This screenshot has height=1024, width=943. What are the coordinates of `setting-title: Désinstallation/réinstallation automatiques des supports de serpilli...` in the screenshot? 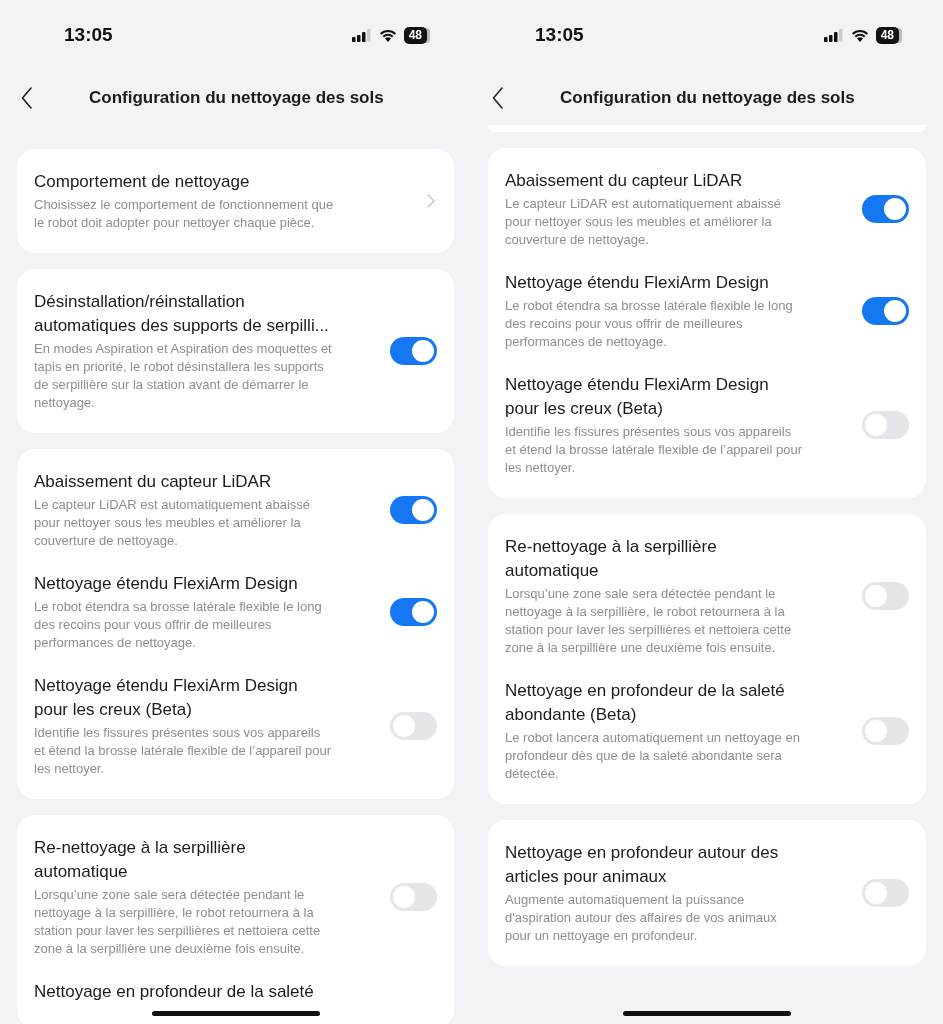 It's located at (182, 314).